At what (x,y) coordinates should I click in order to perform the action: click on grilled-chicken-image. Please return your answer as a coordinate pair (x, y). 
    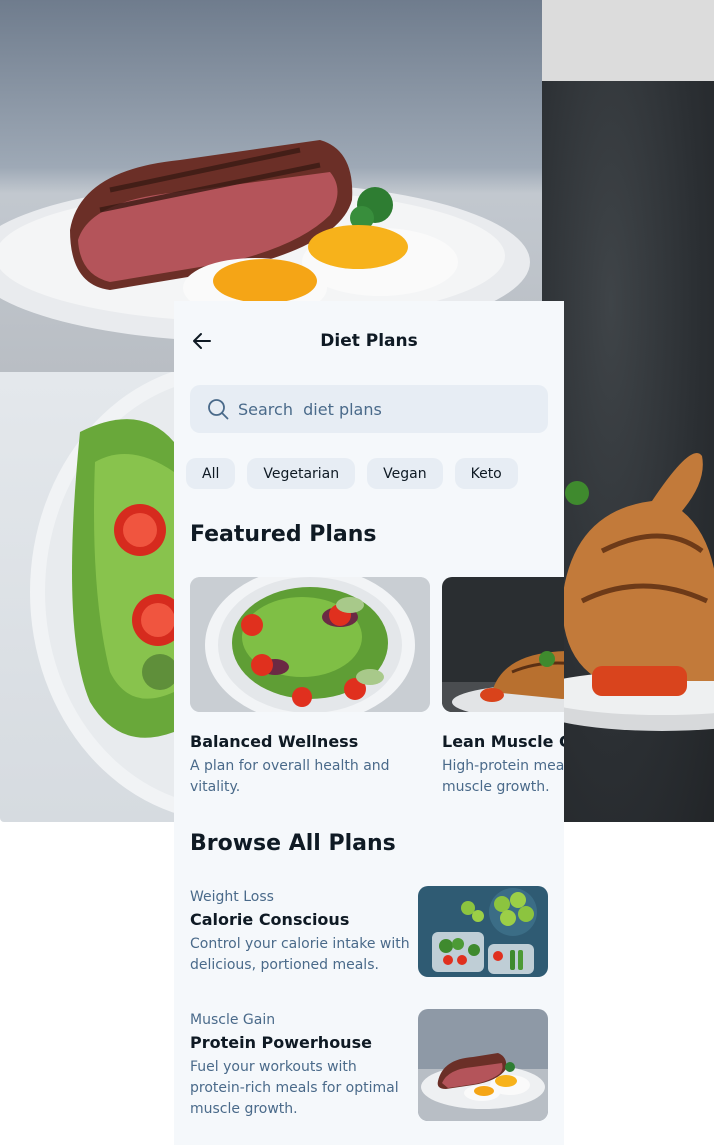
    Looking at the image, I should click on (503, 644).